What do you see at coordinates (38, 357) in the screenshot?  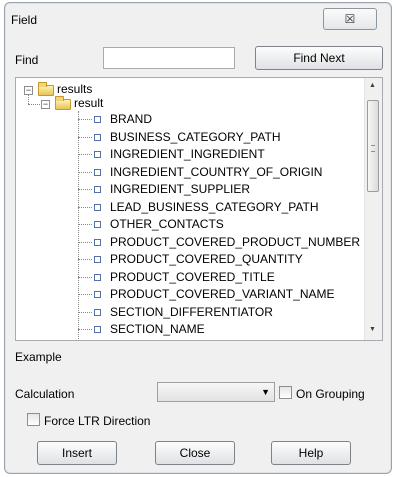 I see `example-label: Example` at bounding box center [38, 357].